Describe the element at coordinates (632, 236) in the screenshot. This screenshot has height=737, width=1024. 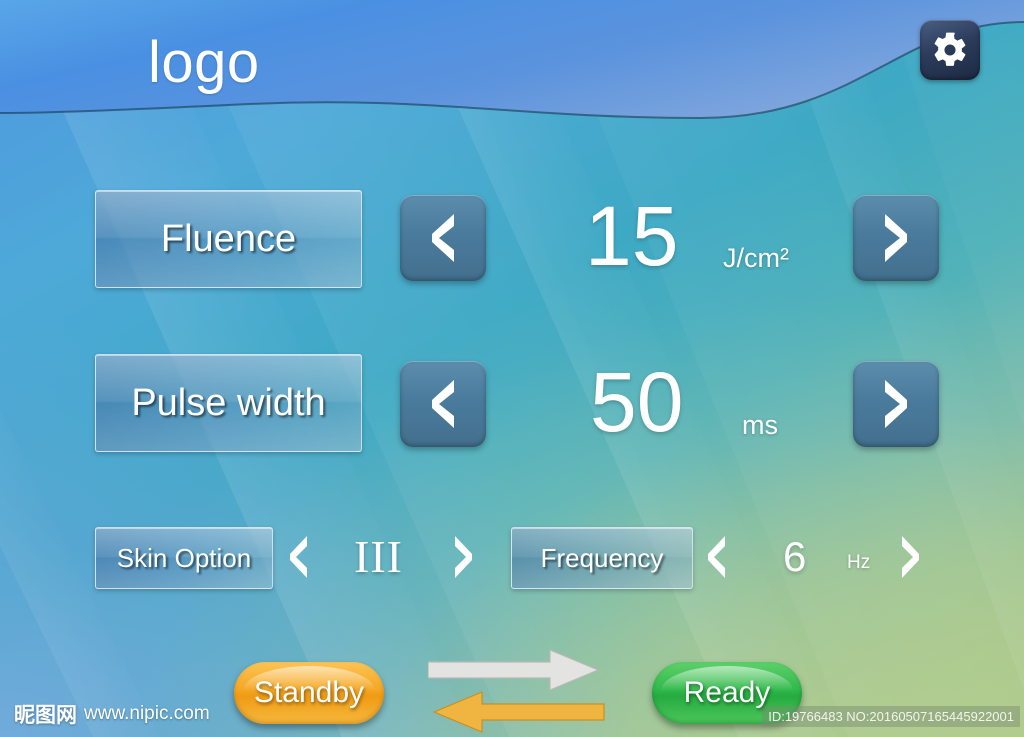
I see `fluence-value: 15` at that location.